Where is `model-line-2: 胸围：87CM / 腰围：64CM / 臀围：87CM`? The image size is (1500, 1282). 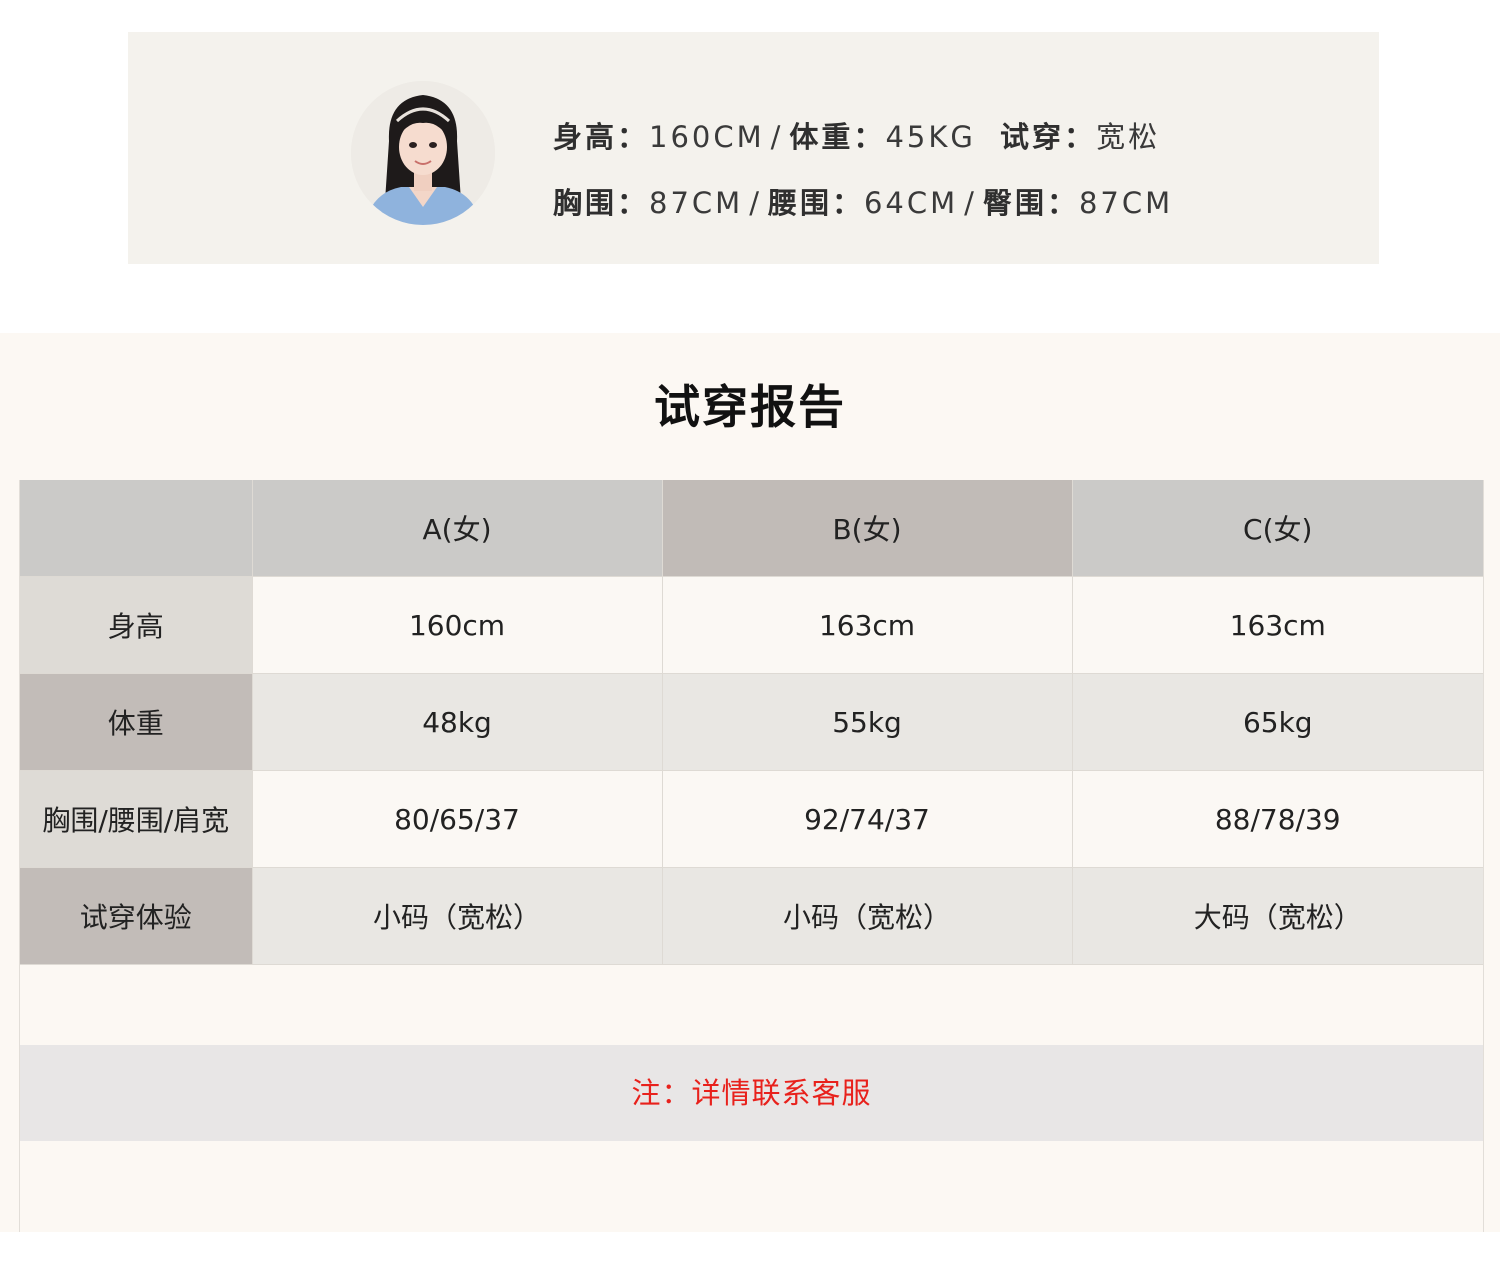
model-line-2: 胸围：87CM / 腰围：64CM / 臀围：87CM is located at coordinates (863, 203).